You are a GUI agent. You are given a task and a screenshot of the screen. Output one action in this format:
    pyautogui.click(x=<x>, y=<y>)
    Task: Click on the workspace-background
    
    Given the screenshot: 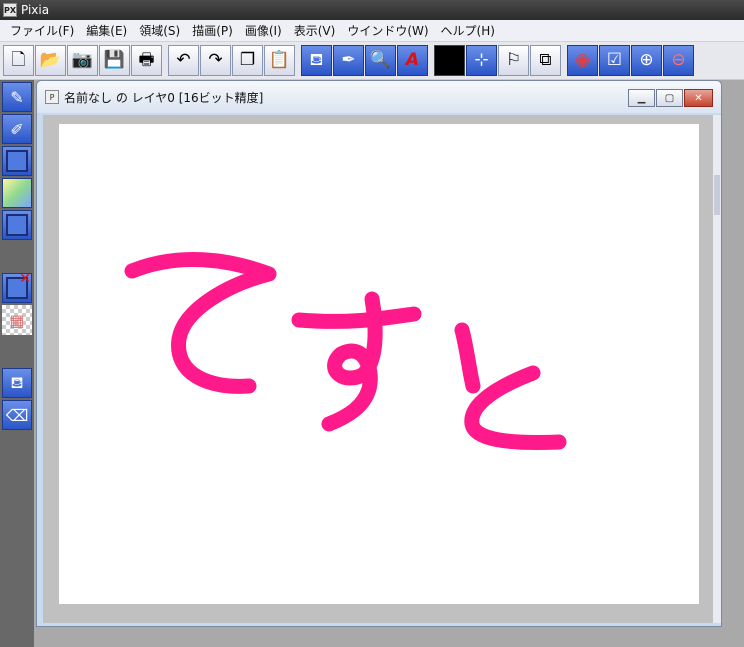 What is the action you would take?
    pyautogui.click(x=389, y=637)
    